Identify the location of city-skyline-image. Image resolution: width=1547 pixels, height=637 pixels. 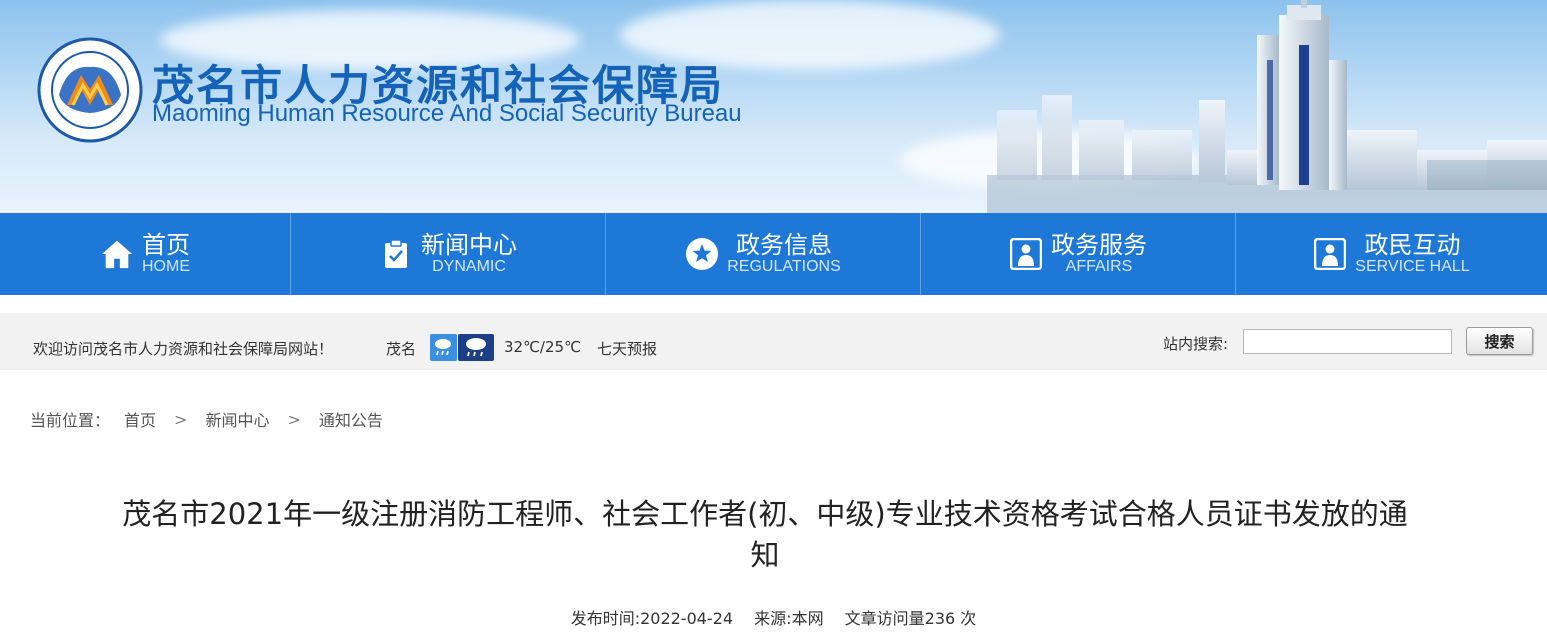
(1267, 106).